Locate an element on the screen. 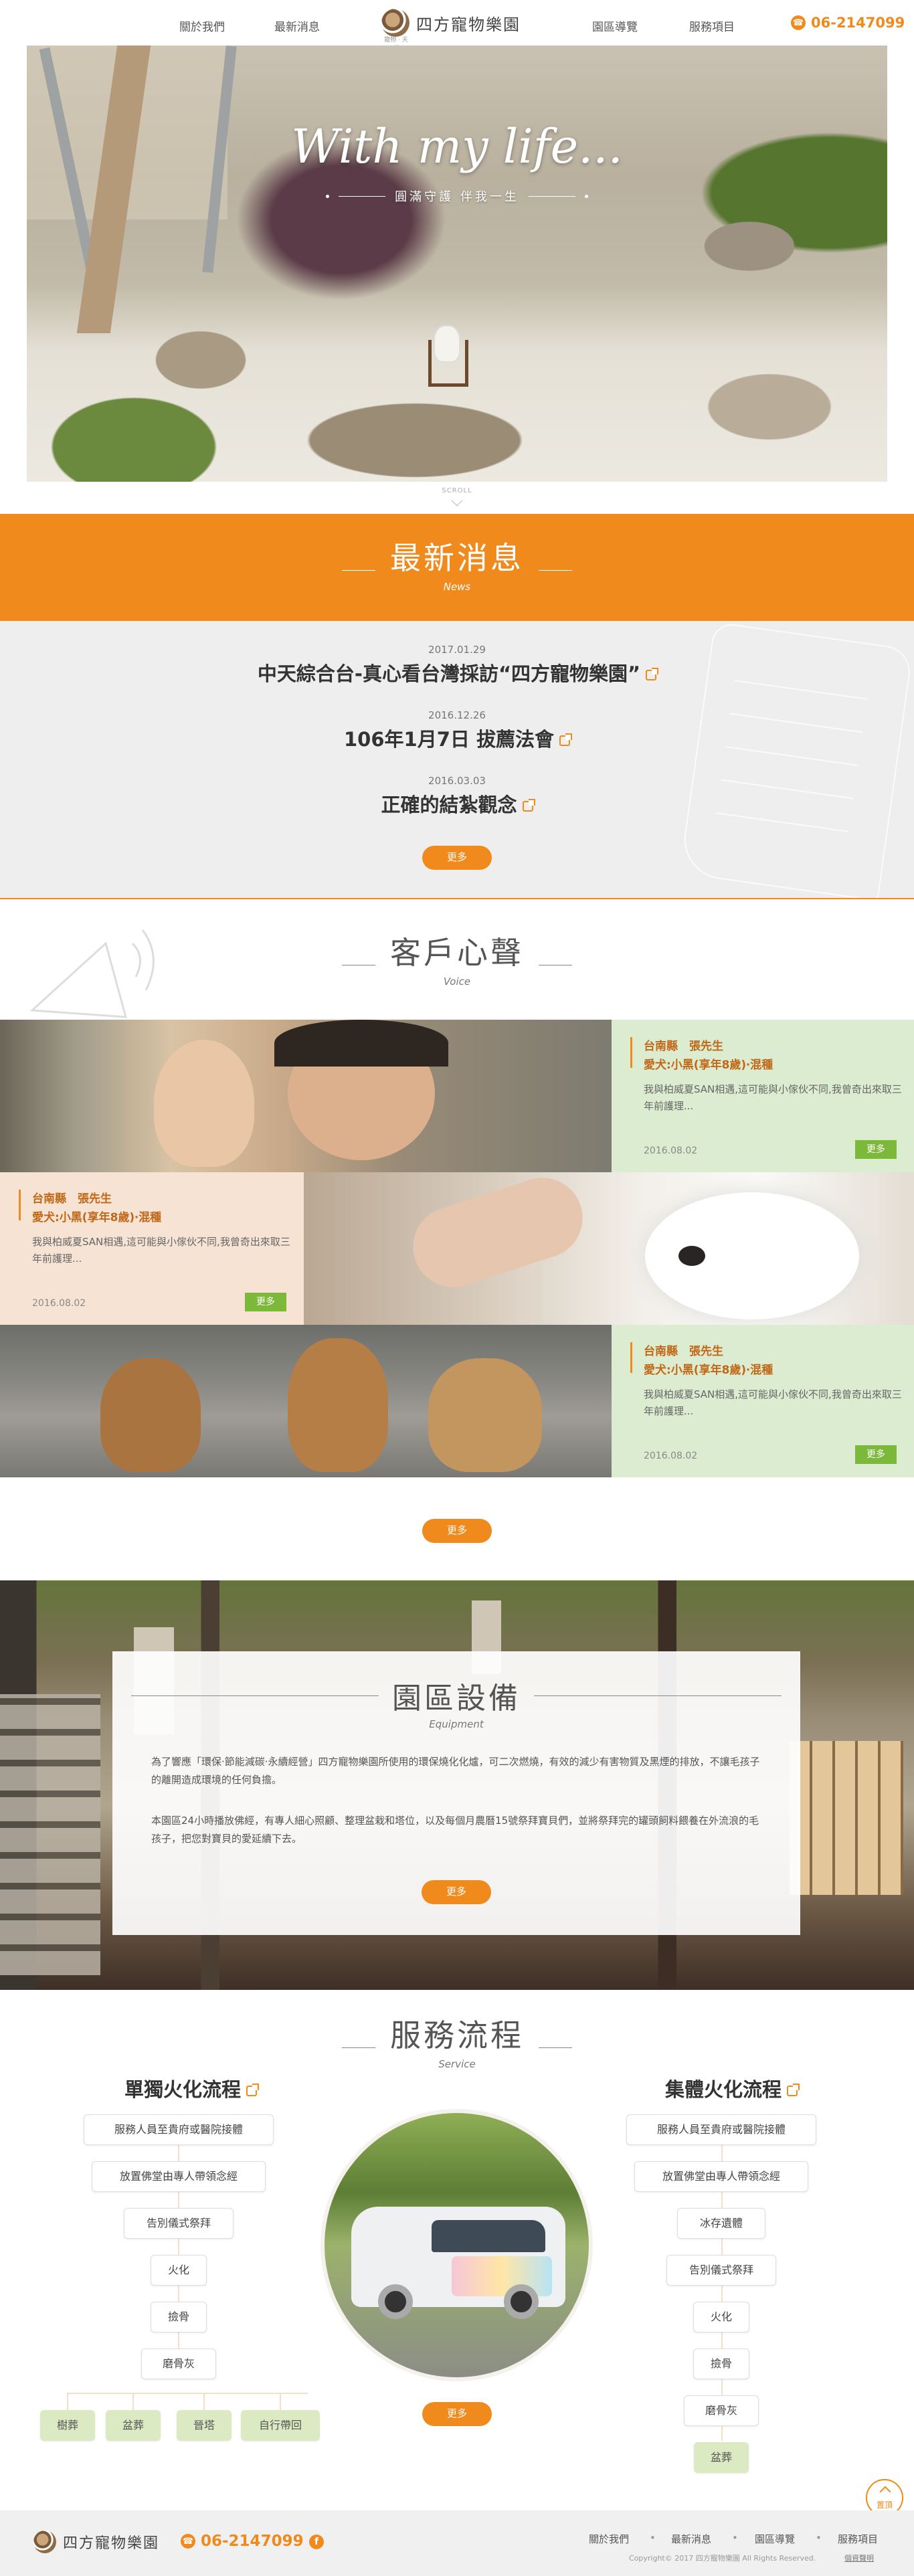 The height and width of the screenshot is (2576, 914). footer-phone: ☎ 06-2147099 is located at coordinates (243, 2541).